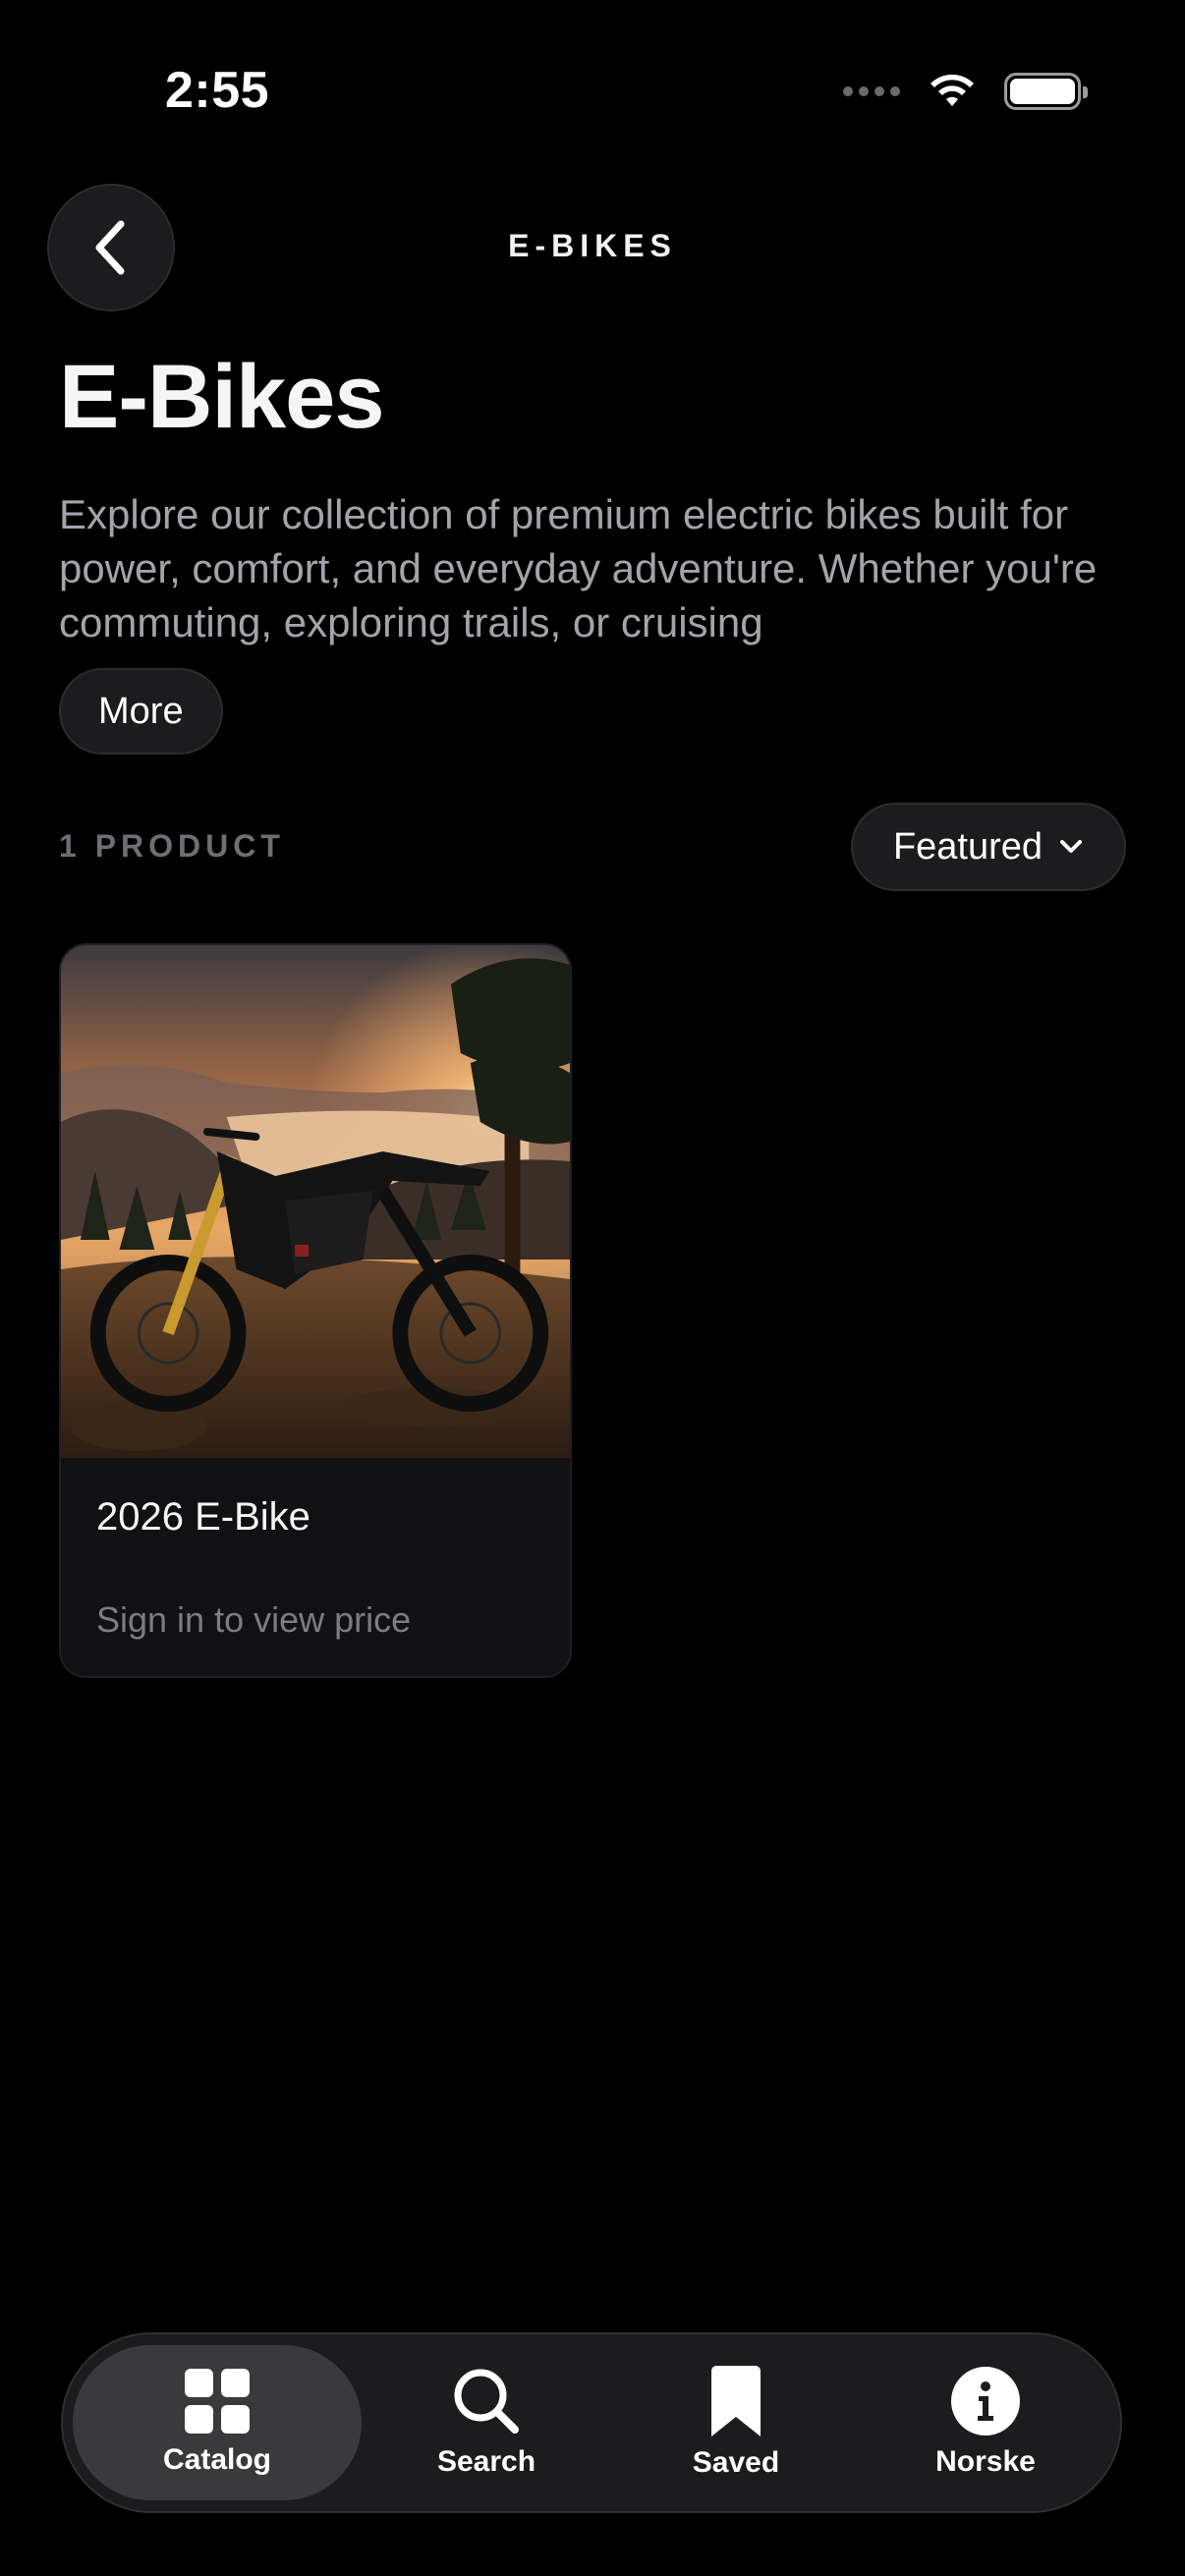 The width and height of the screenshot is (1185, 2576). Describe the element at coordinates (592, 245) in the screenshot. I see `header-title: E-BIKES` at that location.